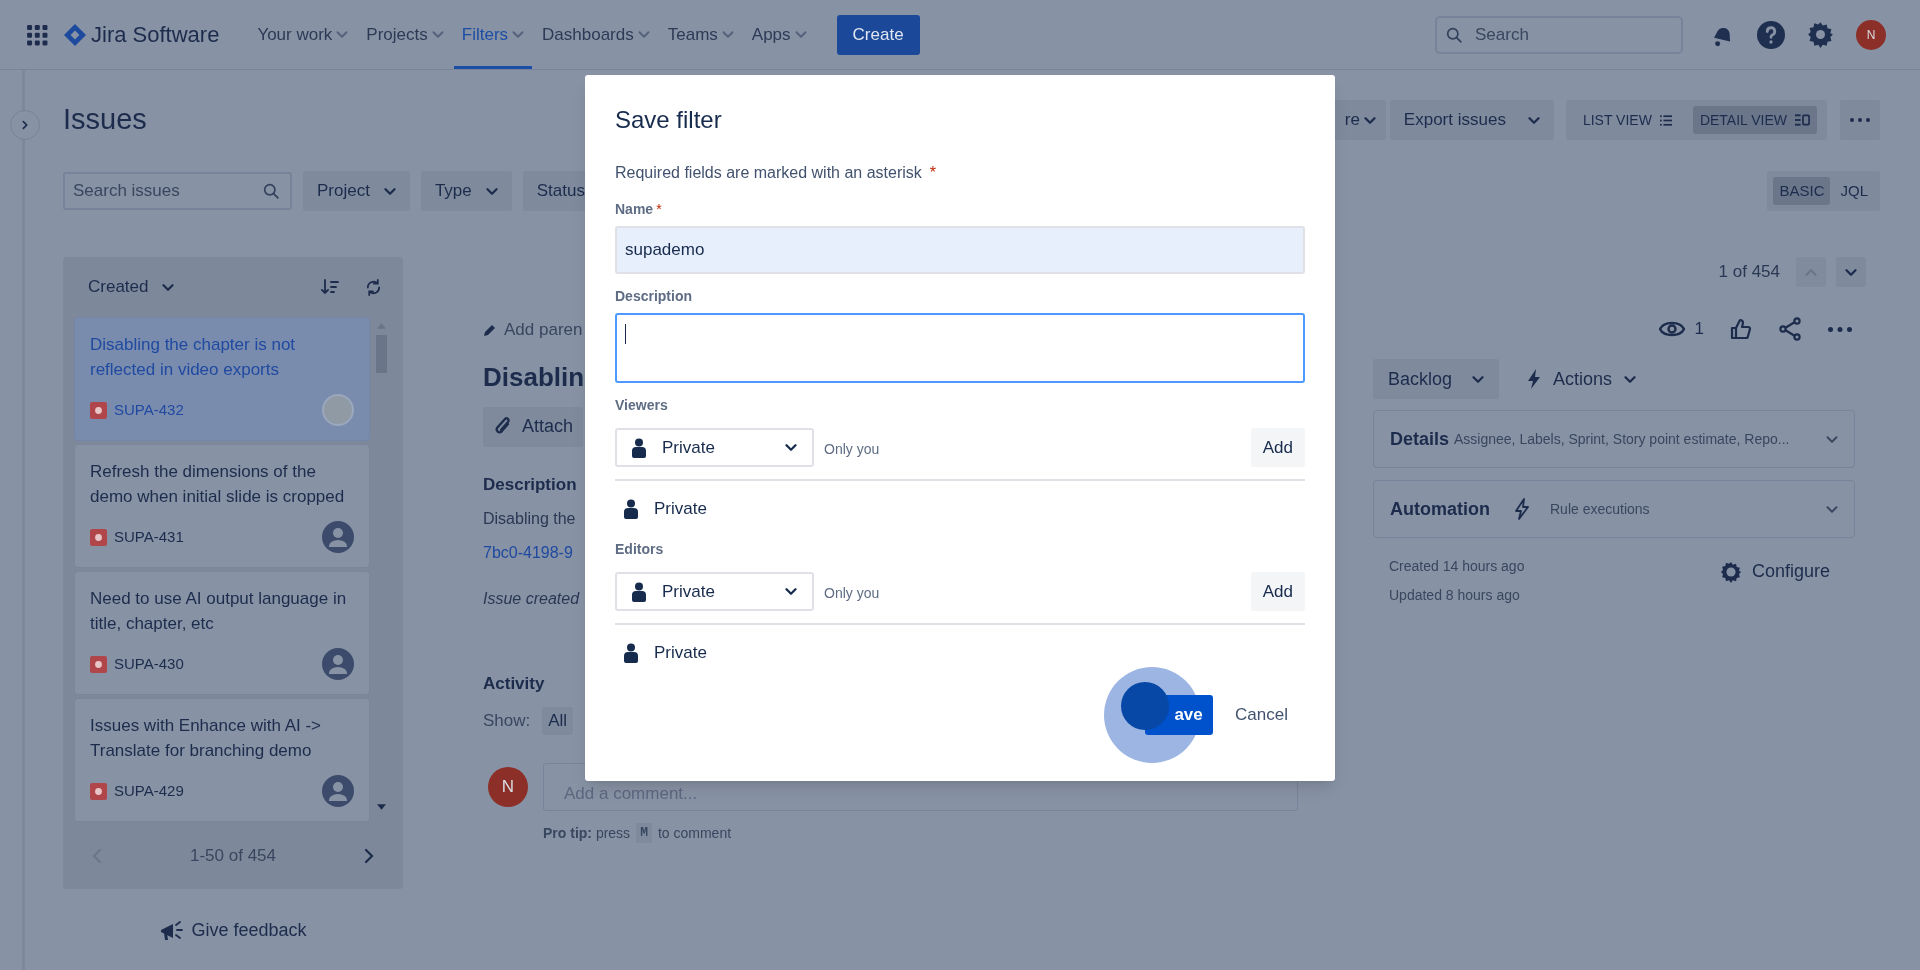  Describe the element at coordinates (1749, 272) in the screenshot. I see `issue-position: 1 of 454` at that location.